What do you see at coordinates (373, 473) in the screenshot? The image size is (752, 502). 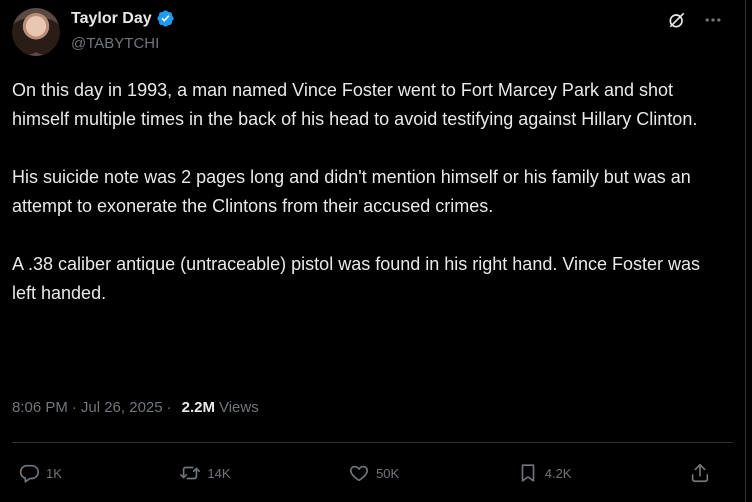 I see `like-button: 50K` at bounding box center [373, 473].